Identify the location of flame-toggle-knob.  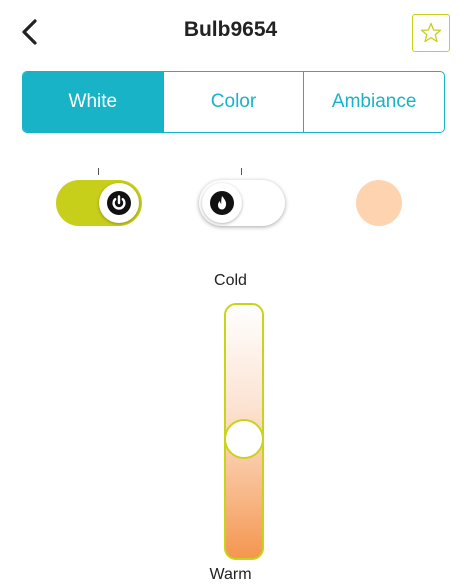
(222, 203).